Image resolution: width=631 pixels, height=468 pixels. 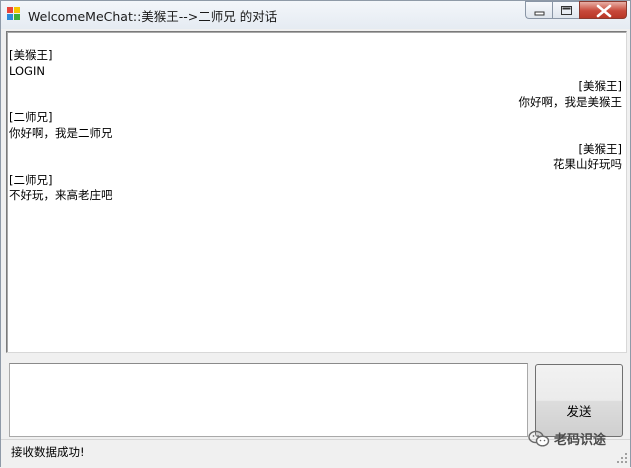 What do you see at coordinates (587, 164) in the screenshot?
I see `message-text: 花果山好玩吗` at bounding box center [587, 164].